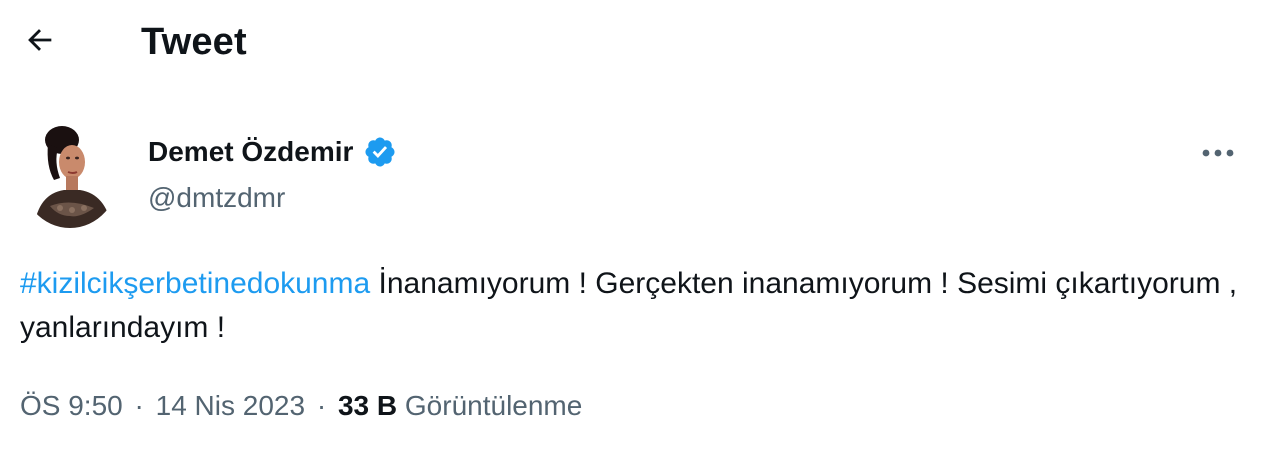  I want to click on author-name-link: Demet Özdemir, so click(272, 152).